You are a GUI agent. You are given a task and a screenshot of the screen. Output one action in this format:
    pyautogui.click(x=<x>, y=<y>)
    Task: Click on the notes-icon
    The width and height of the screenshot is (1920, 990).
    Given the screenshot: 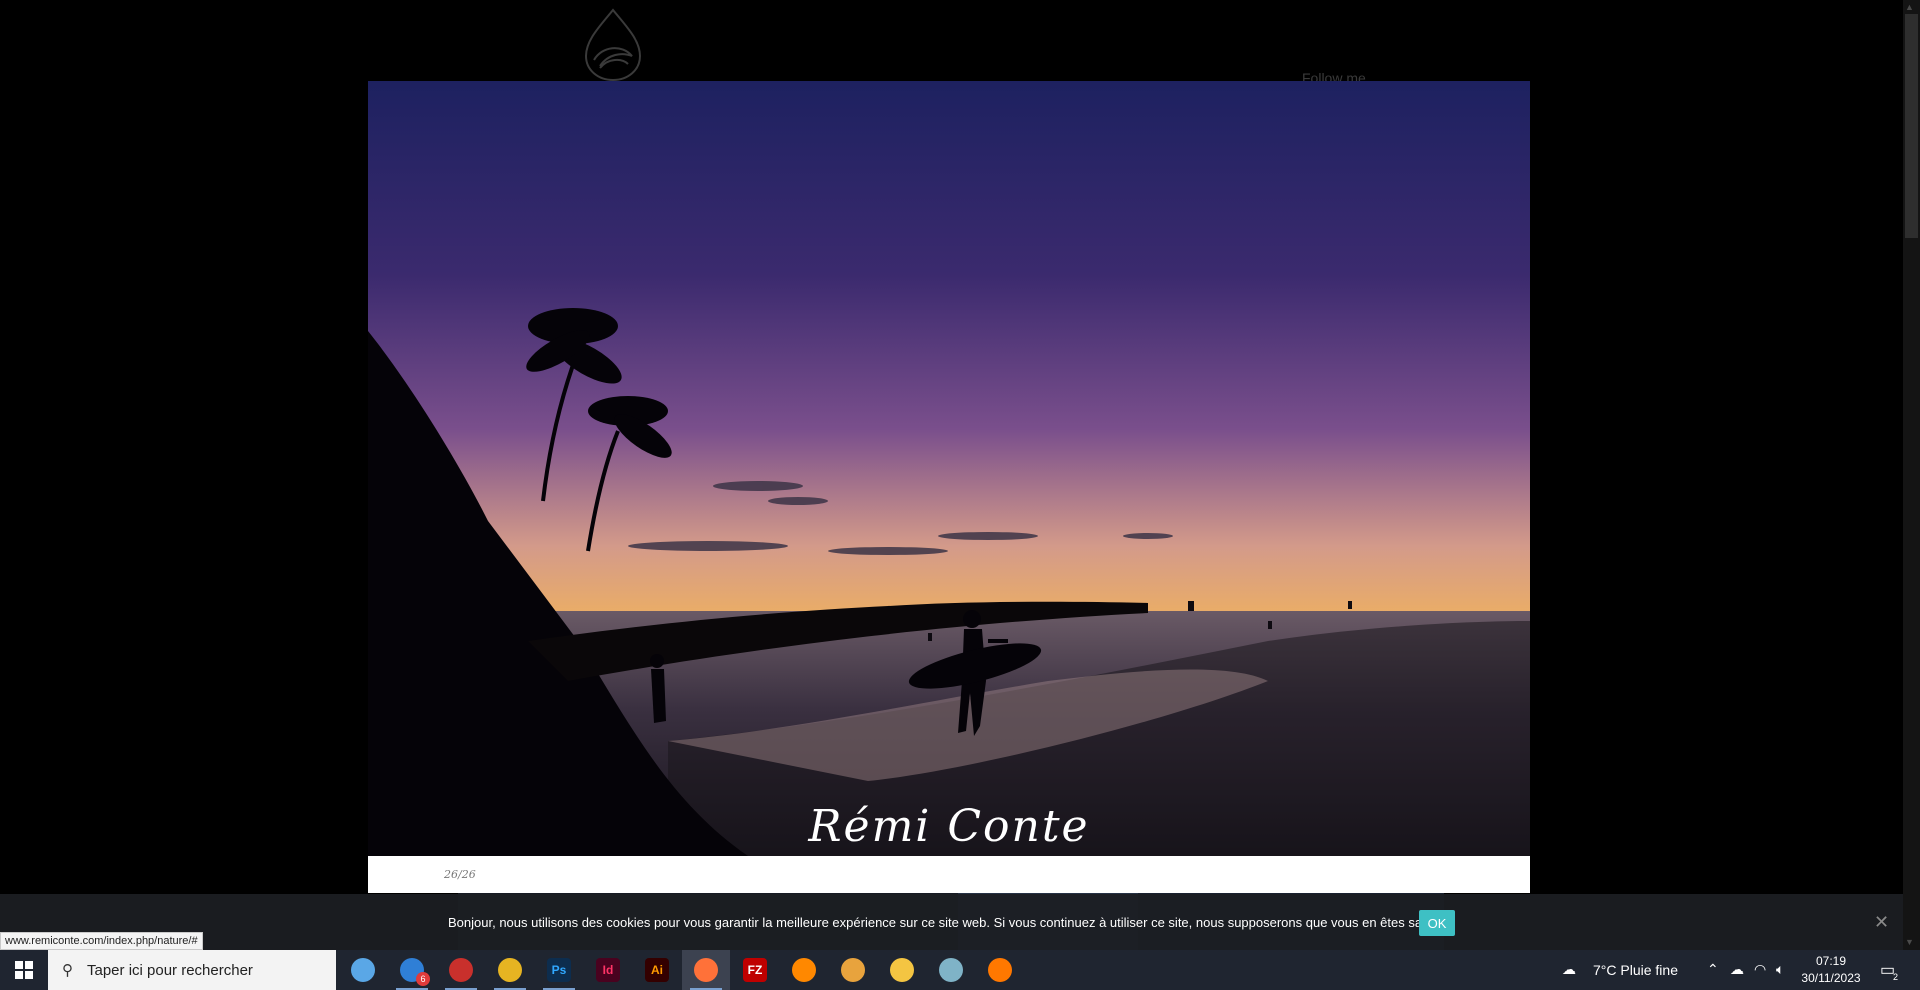 What is the action you would take?
    pyautogui.click(x=951, y=970)
    